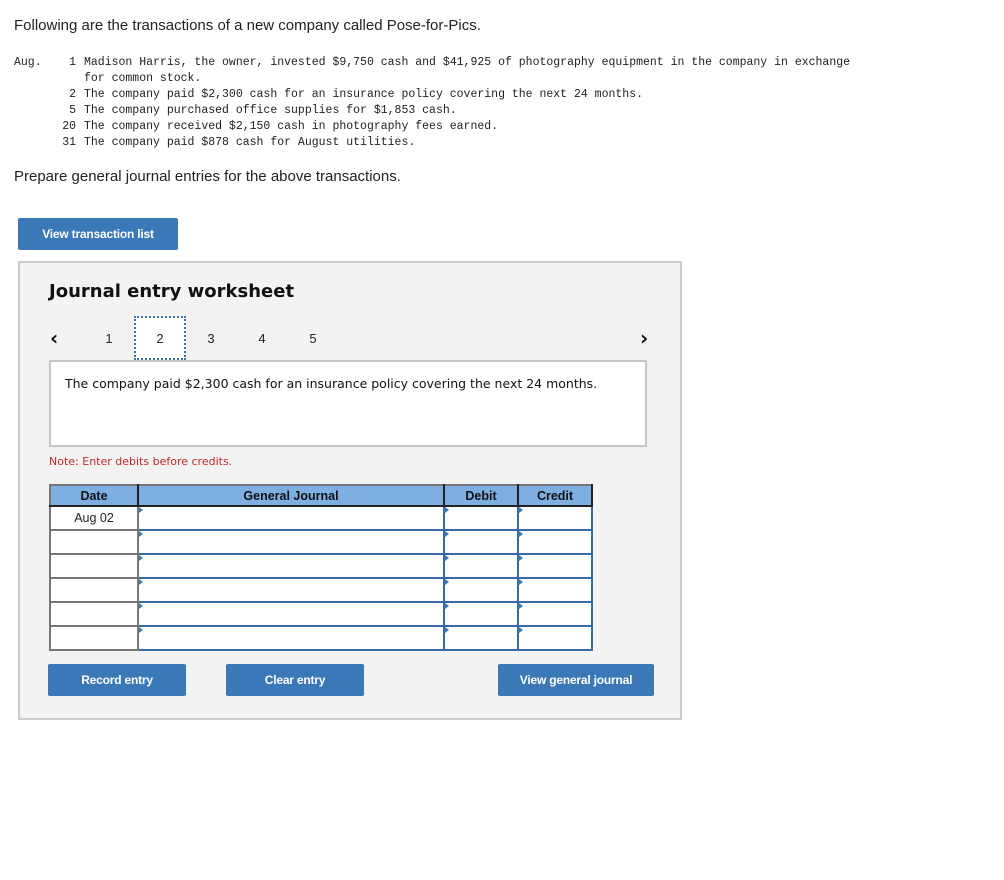  Describe the element at coordinates (576, 680) in the screenshot. I see `view-general-journal-button: View general journal` at that location.